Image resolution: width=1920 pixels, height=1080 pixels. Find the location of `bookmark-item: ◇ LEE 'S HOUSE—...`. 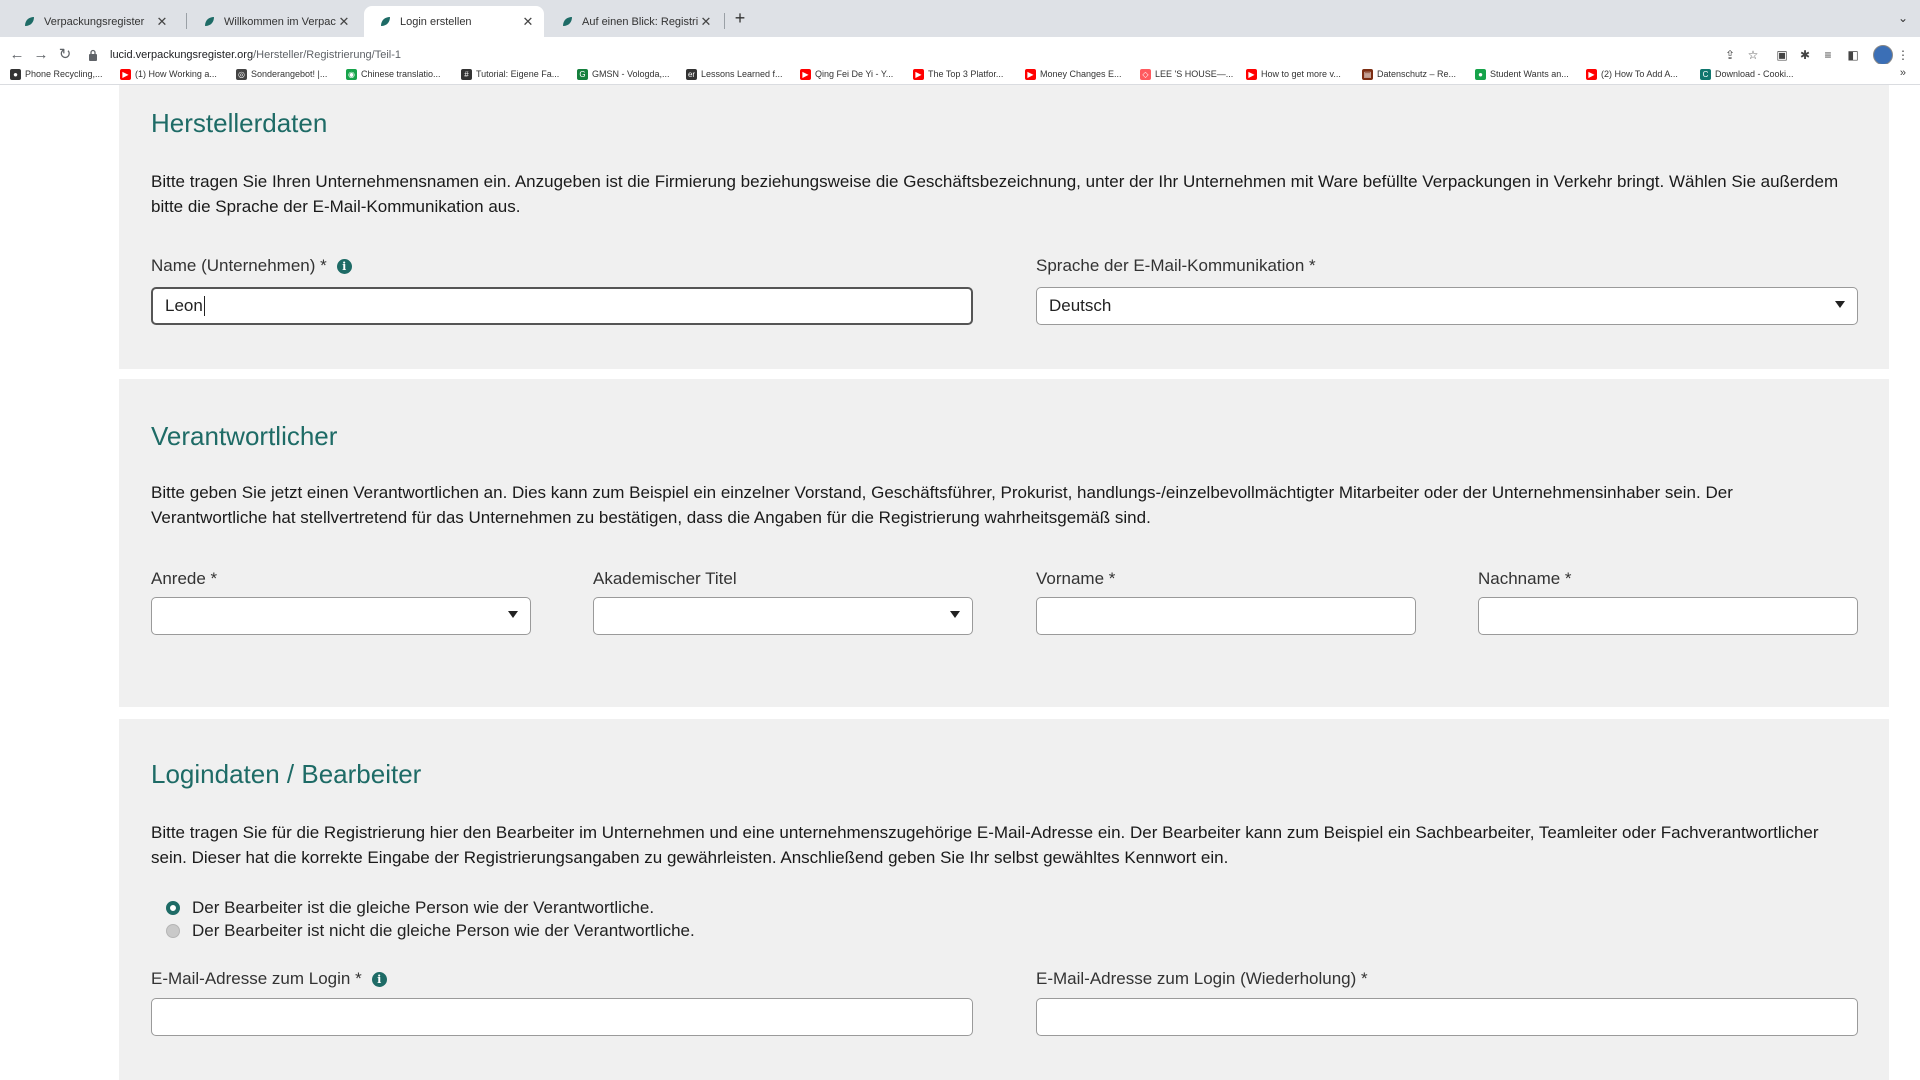

bookmark-item: ◇ LEE 'S HOUSE—... is located at coordinates (1186, 74).